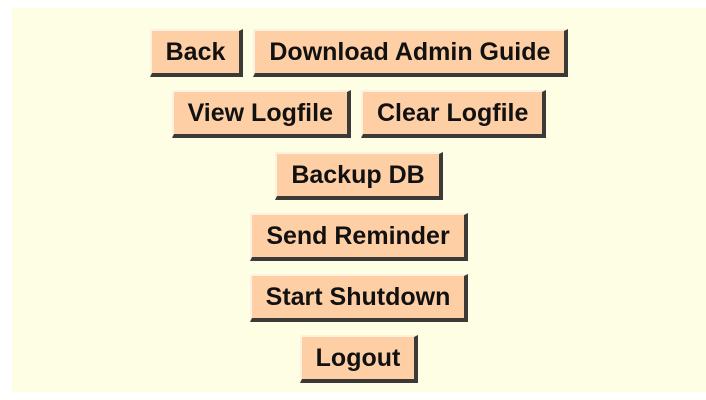 The width and height of the screenshot is (706, 400). What do you see at coordinates (359, 114) in the screenshot?
I see `button-row-logfile: View Logfile Clear Logfile` at bounding box center [359, 114].